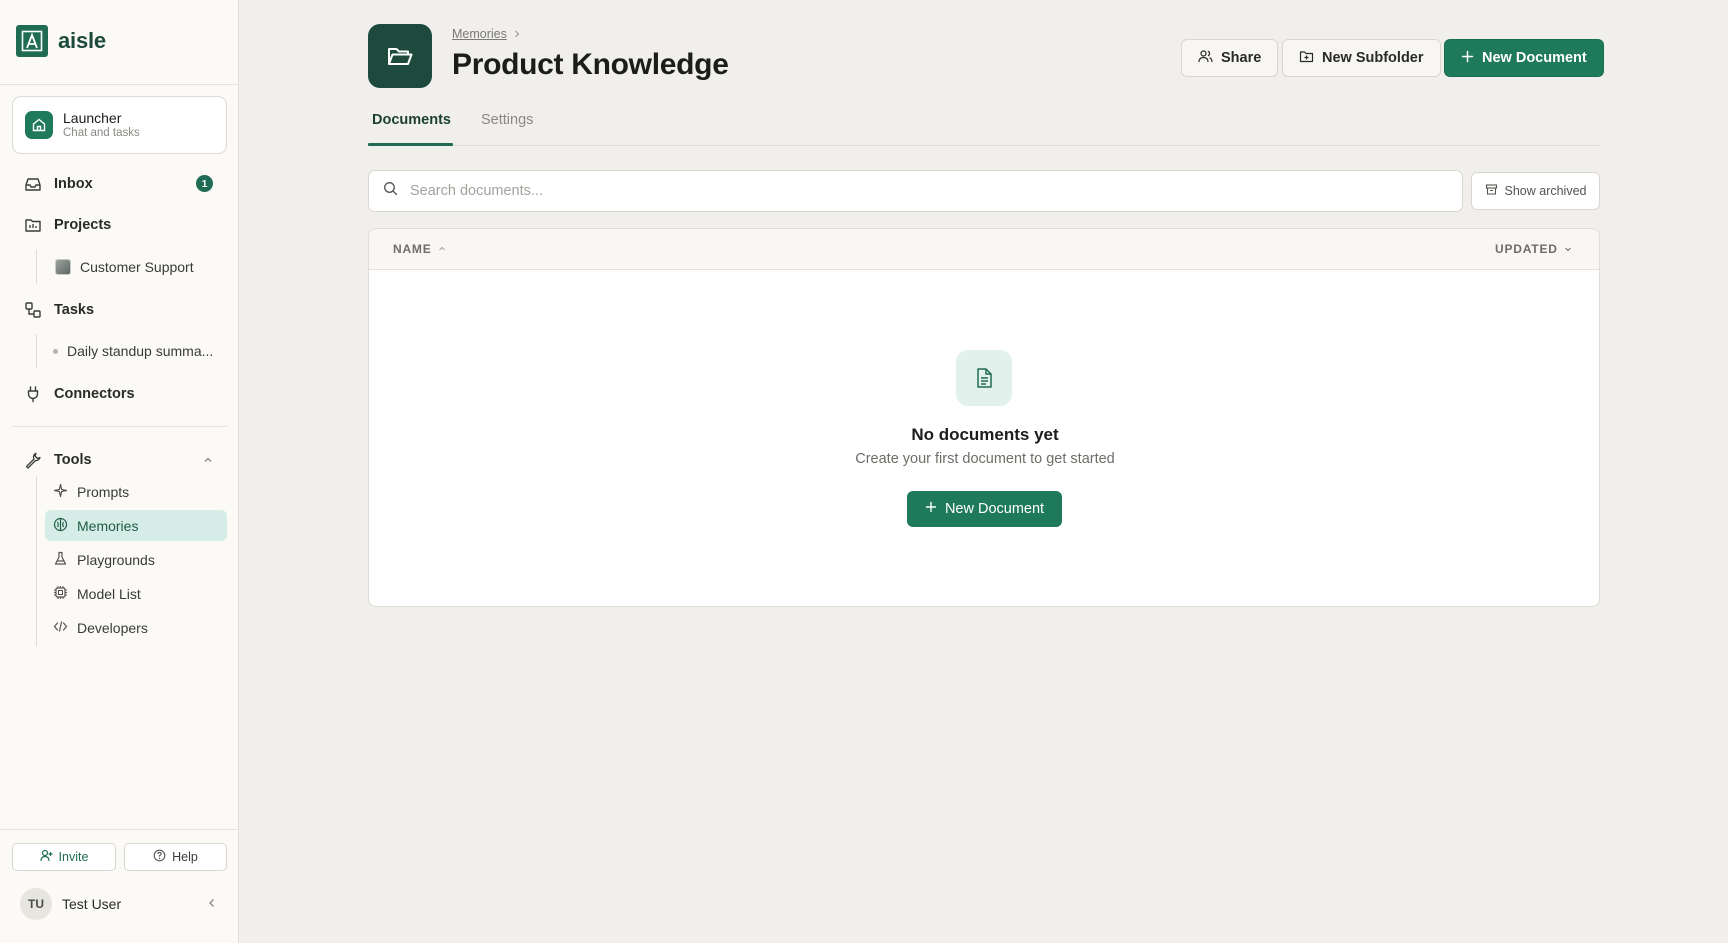 The height and width of the screenshot is (943, 1728). Describe the element at coordinates (60, 560) in the screenshot. I see `flask-icon` at that location.